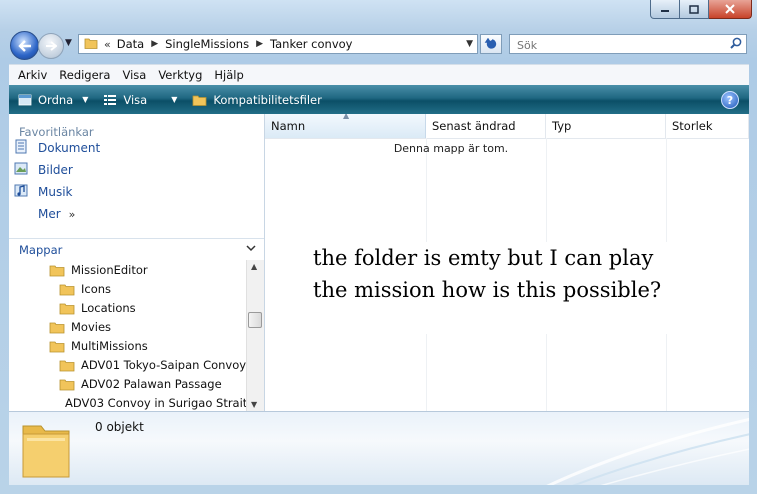 The image size is (757, 494). I want to click on organize-button: Ordna ▼, so click(53, 100).